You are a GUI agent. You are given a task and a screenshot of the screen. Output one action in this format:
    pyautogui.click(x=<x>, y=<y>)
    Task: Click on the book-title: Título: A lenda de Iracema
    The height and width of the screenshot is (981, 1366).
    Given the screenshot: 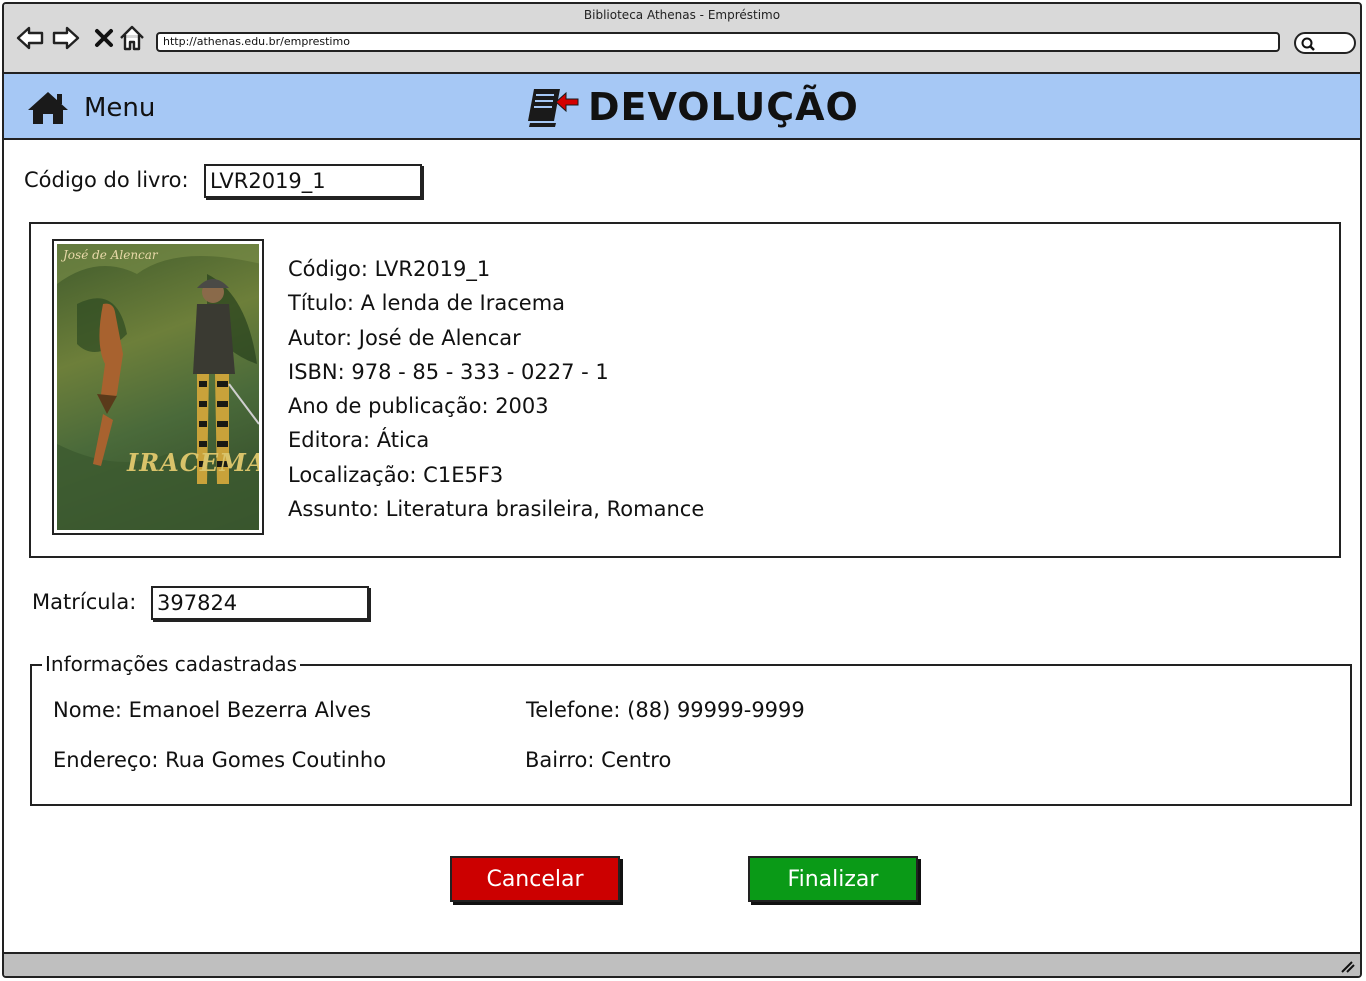 What is the action you would take?
    pyautogui.click(x=427, y=303)
    